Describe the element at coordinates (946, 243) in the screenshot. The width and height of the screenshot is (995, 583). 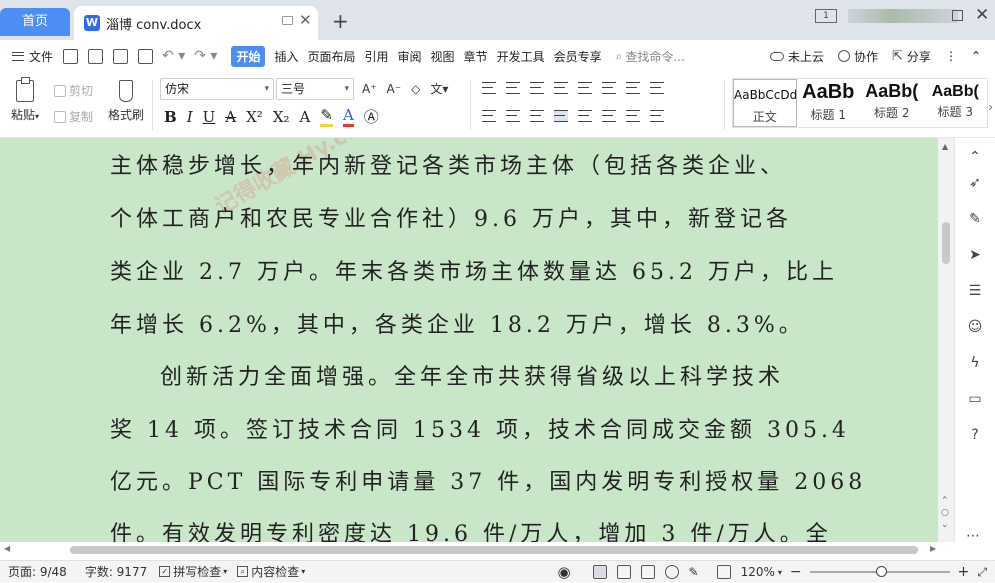
I see `vertical-scroll-thumb` at that location.